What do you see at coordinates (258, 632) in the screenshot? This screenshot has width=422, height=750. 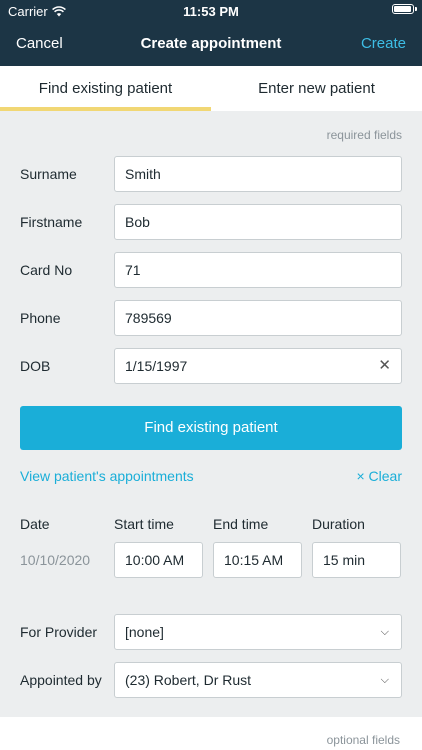 I see `provider-select: [none] ⌵` at bounding box center [258, 632].